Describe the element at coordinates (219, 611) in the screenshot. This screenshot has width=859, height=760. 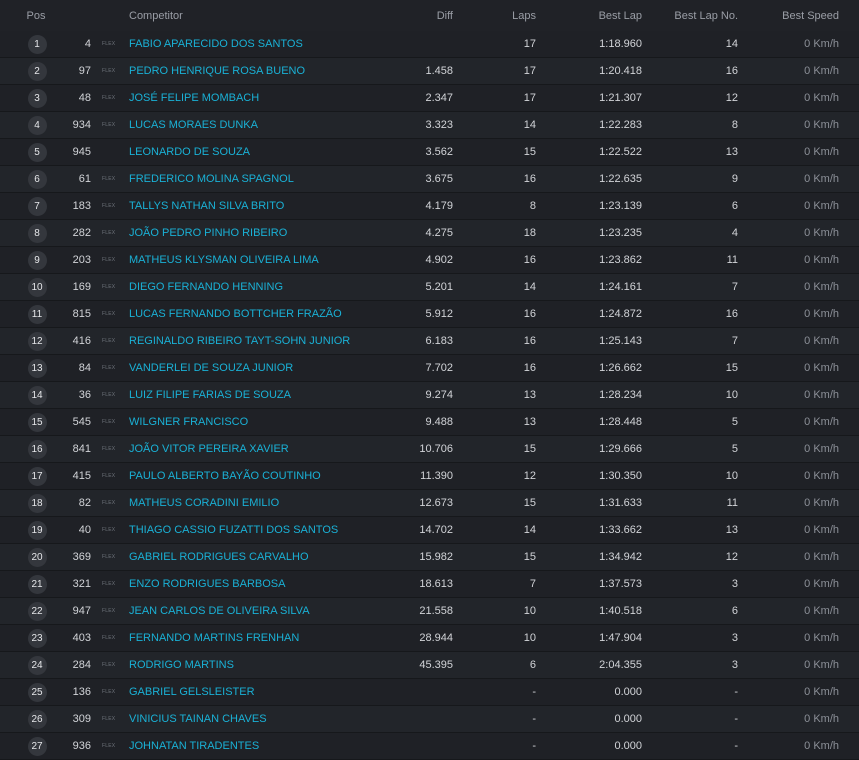
I see `competitor-name-link: JEAN CARLOS DE OLIVEIRA SILVA` at that location.